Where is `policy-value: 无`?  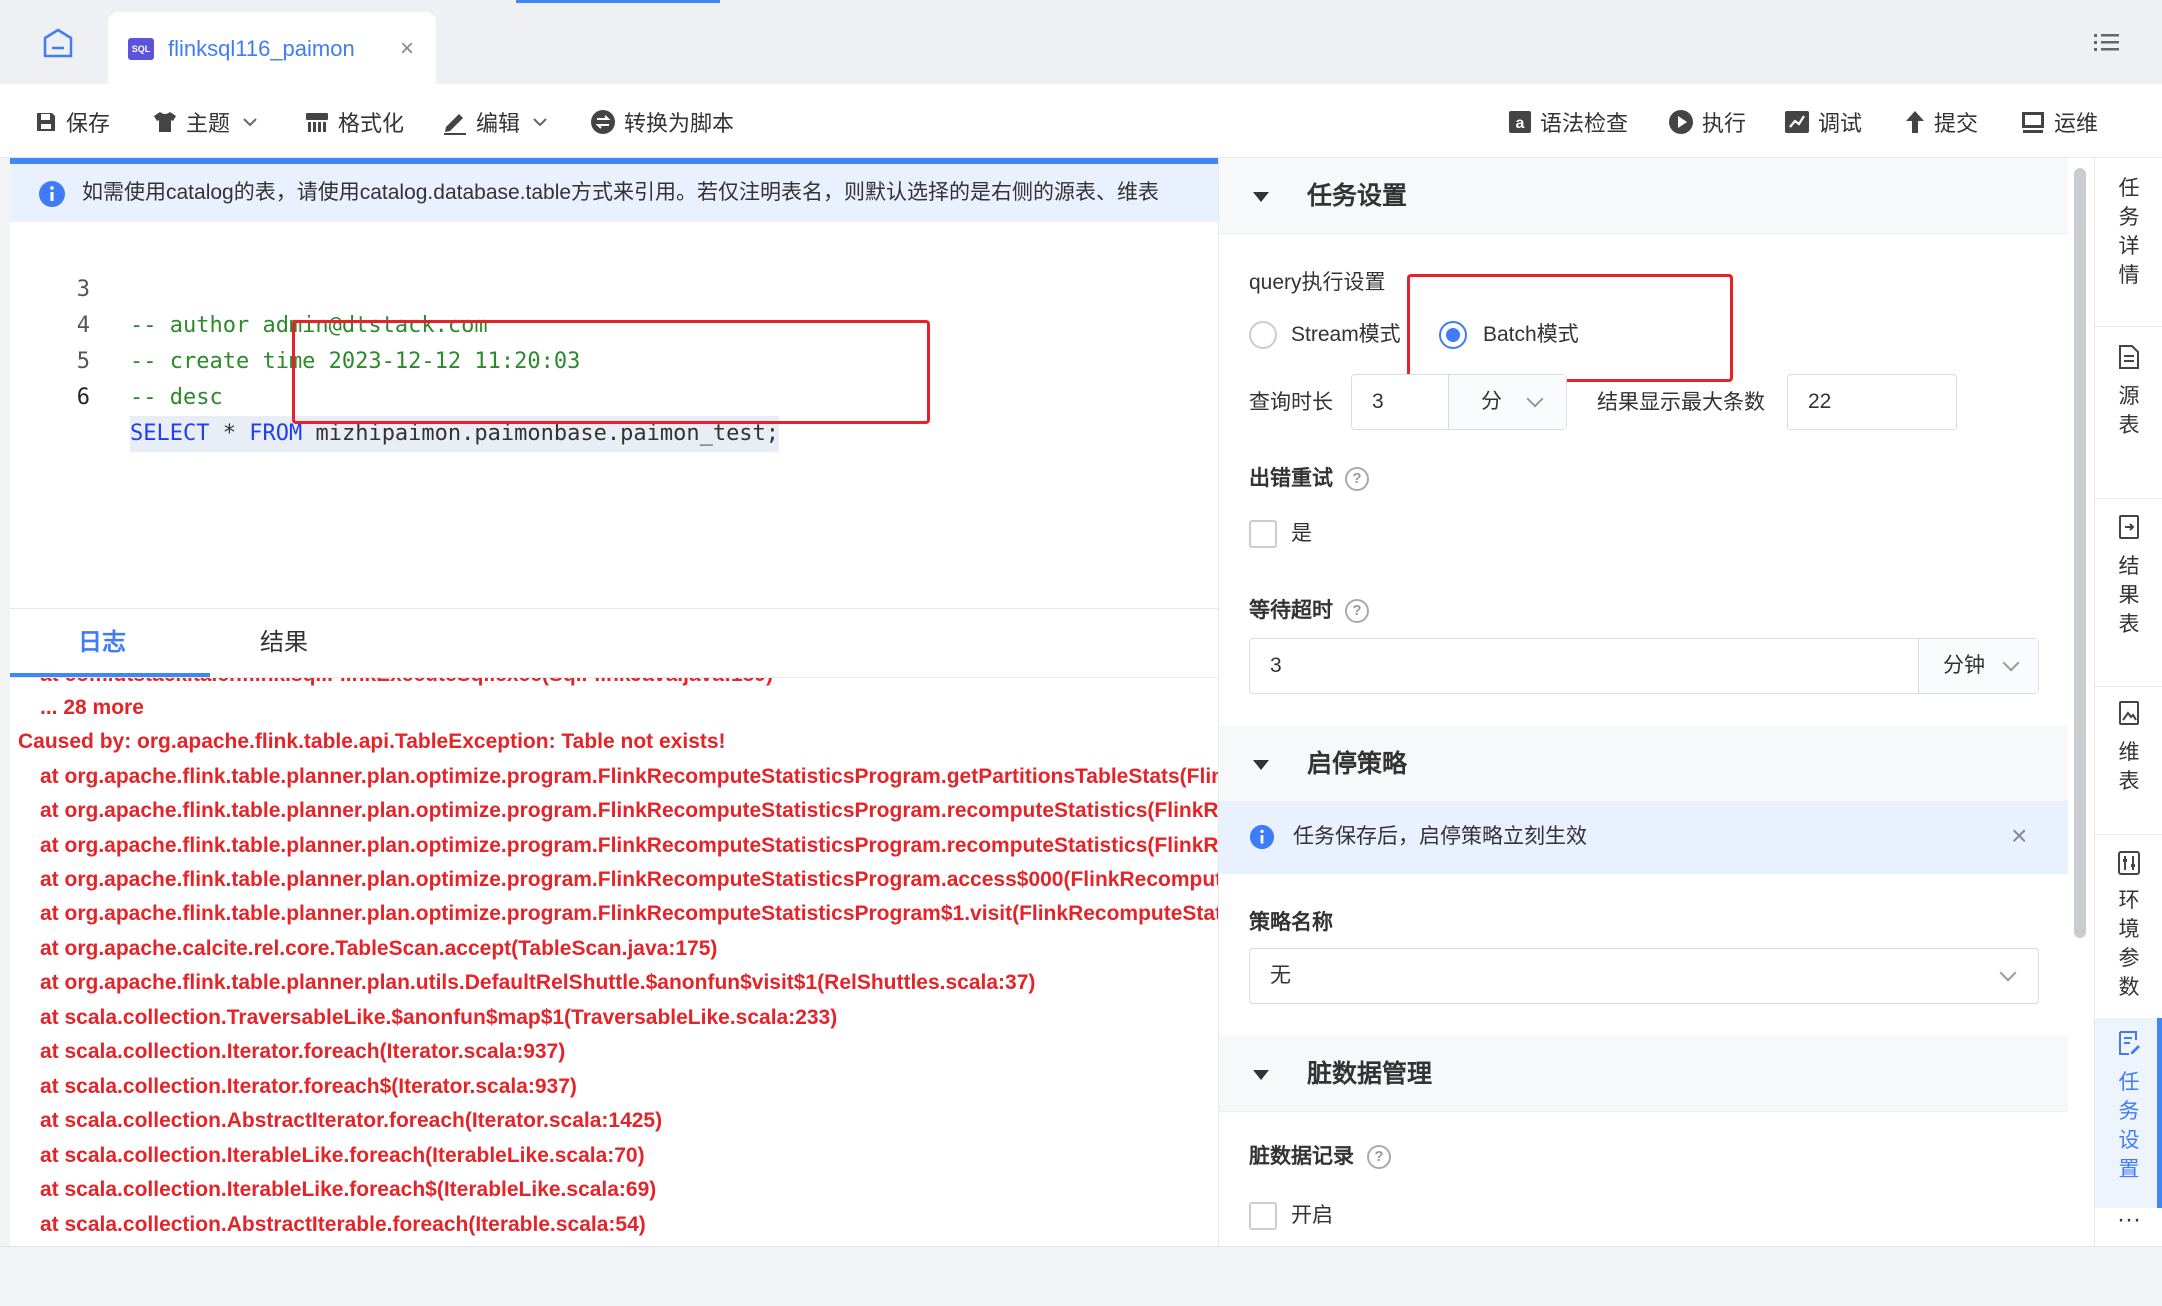 policy-value: 无 is located at coordinates (1280, 975).